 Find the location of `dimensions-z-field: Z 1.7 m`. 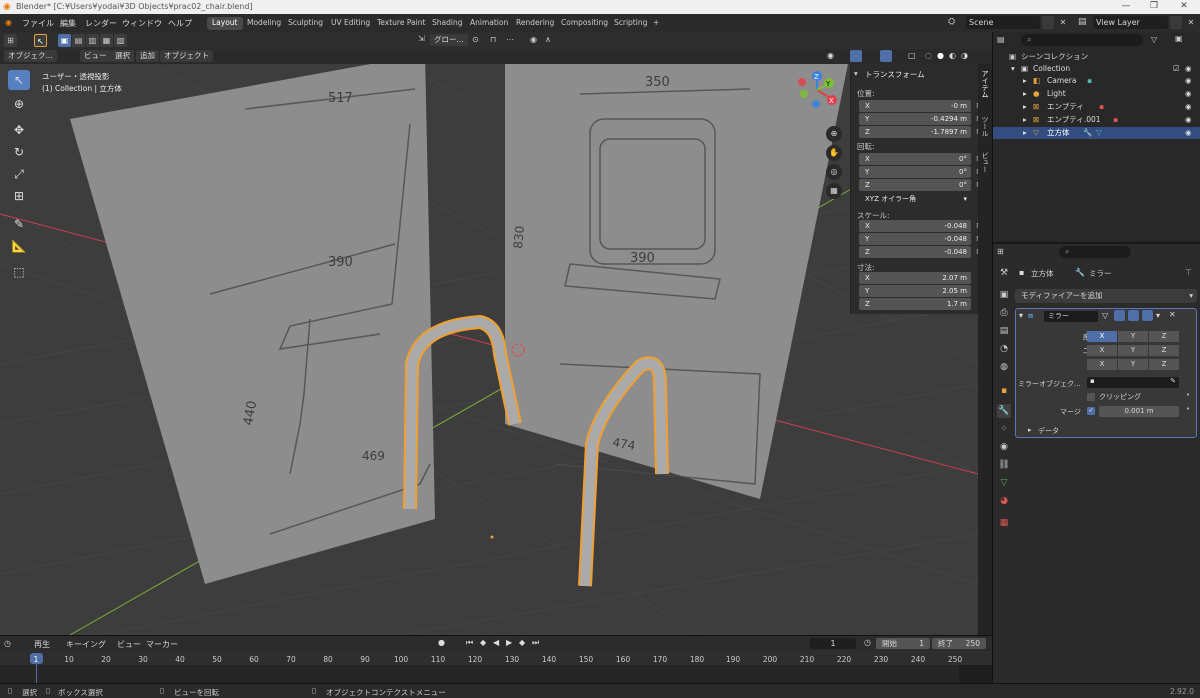

dimensions-z-field: Z 1.7 m is located at coordinates (915, 304).